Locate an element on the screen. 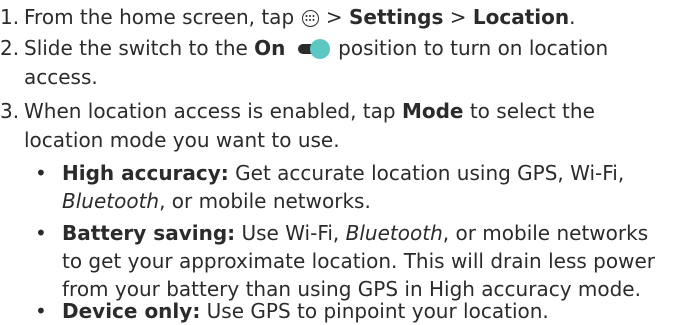 The width and height of the screenshot is (687, 325). apps-icon is located at coordinates (310, 18).